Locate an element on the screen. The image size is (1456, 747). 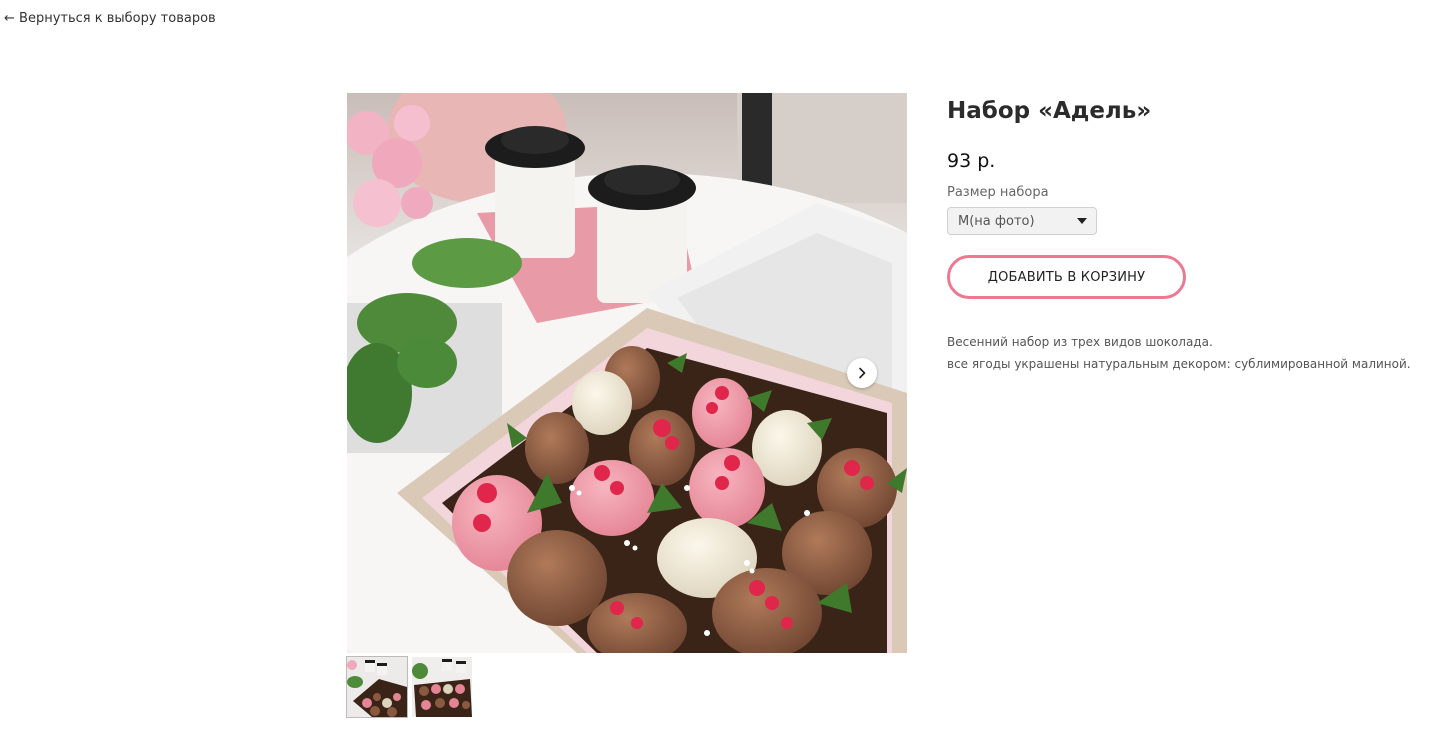
size-select-value: M(на фото) is located at coordinates (996, 221).